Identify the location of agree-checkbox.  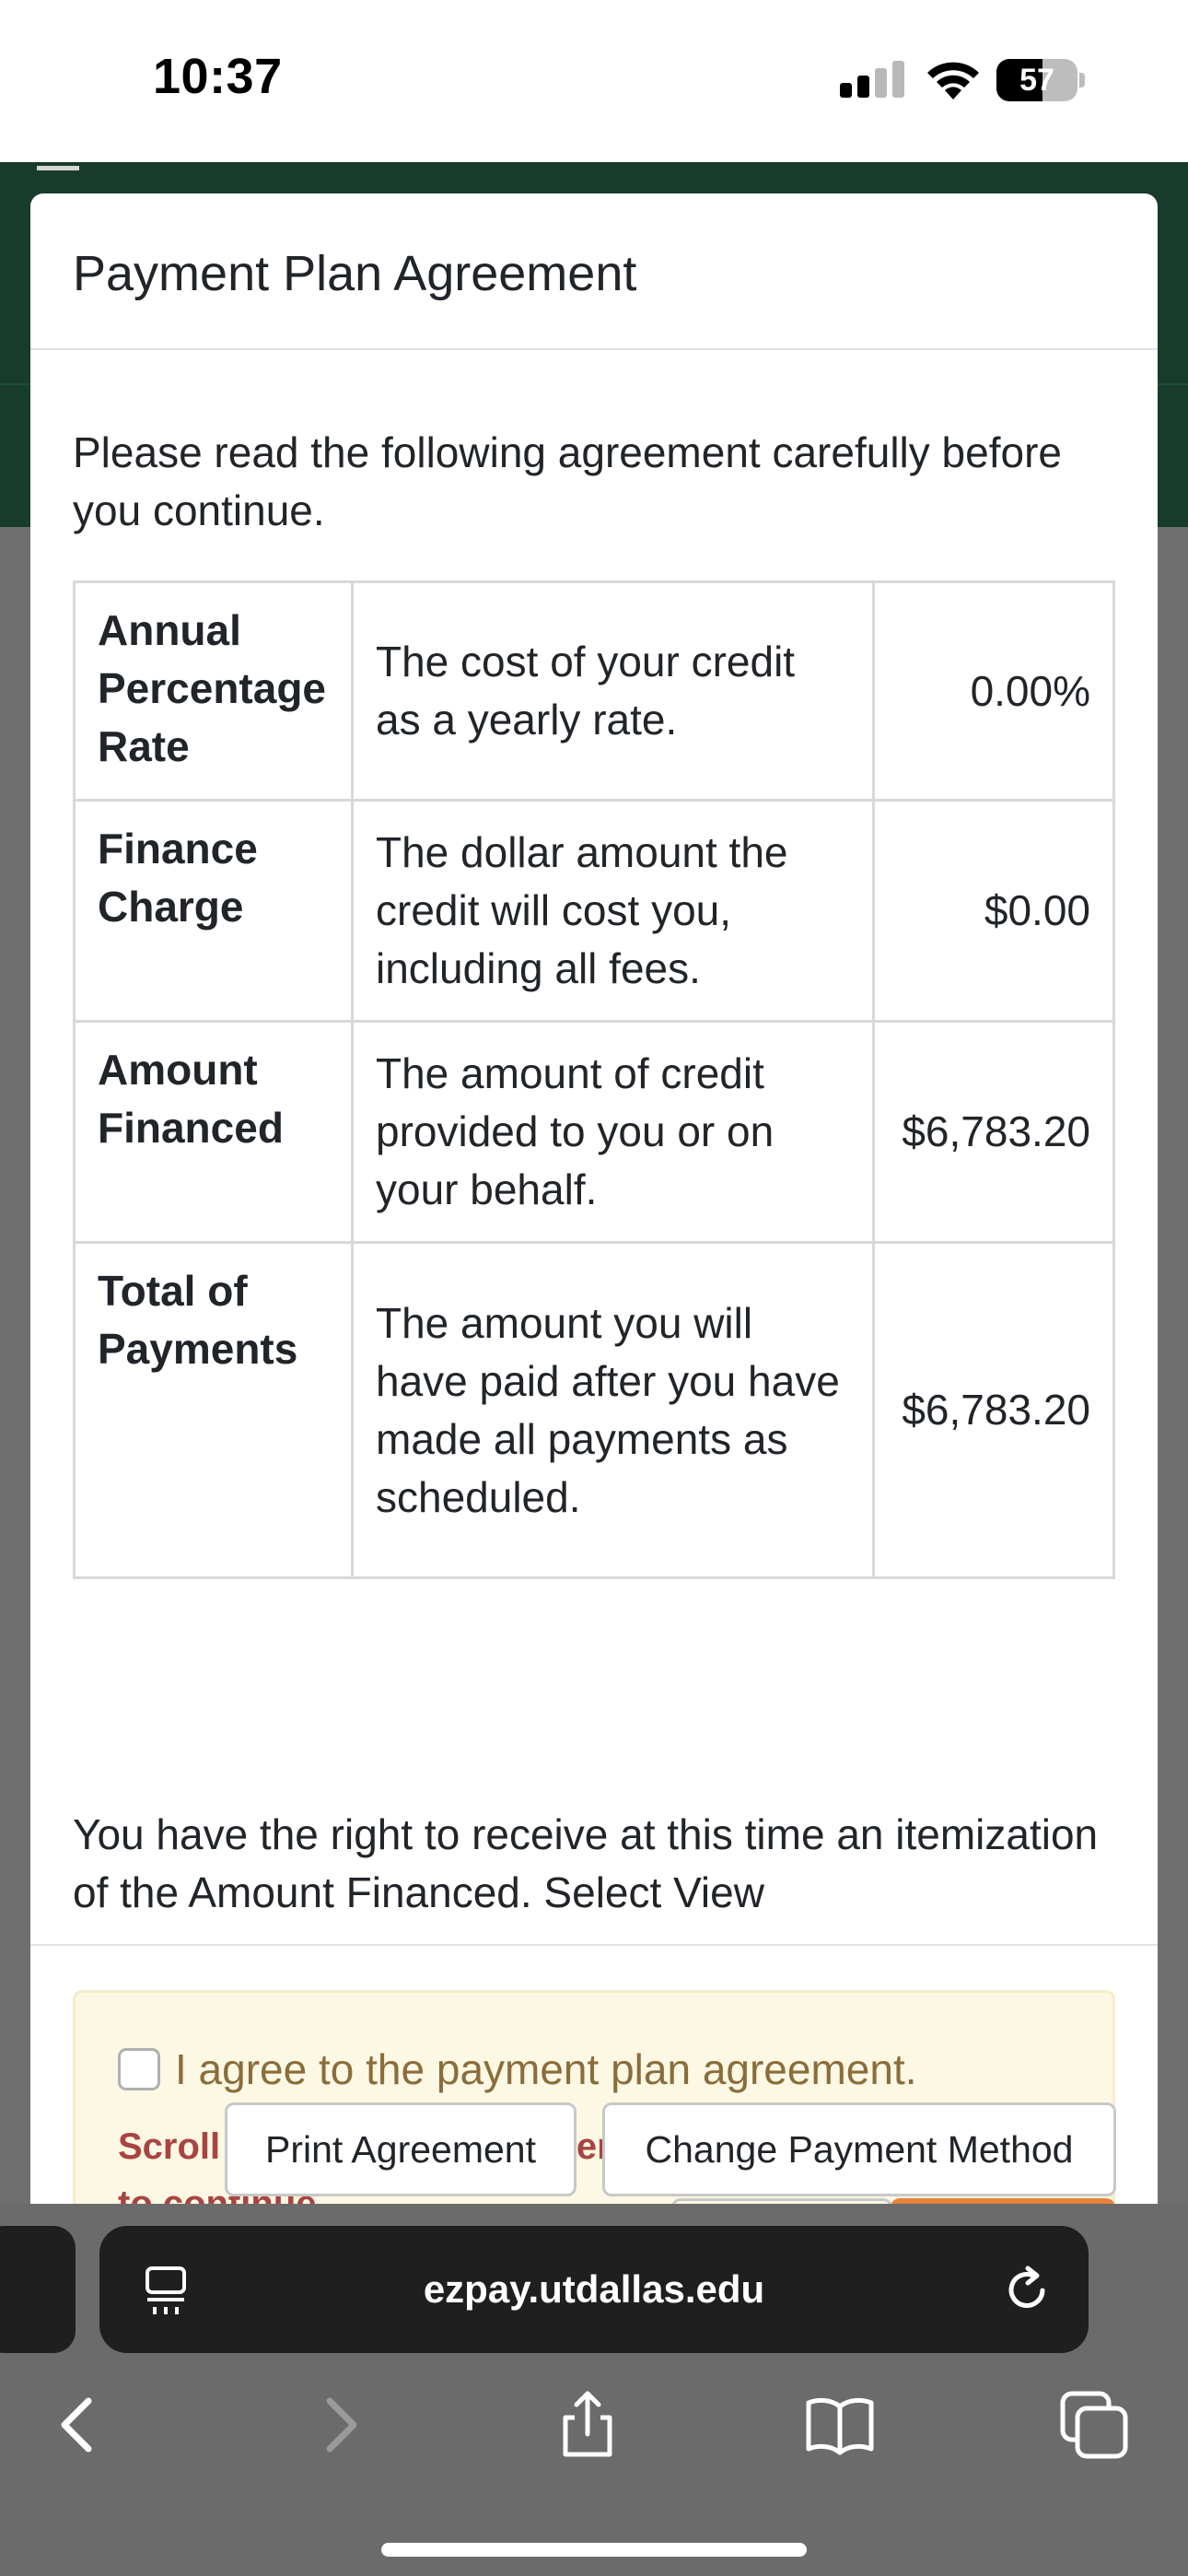
(139, 2069).